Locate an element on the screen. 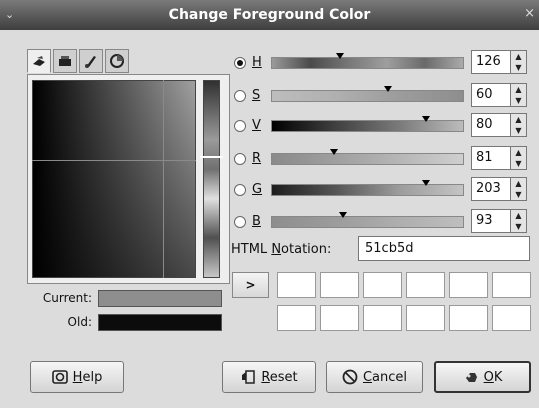 Image resolution: width=539 pixels, height=408 pixels. spinbox-g: 203 is located at coordinates (491, 189).